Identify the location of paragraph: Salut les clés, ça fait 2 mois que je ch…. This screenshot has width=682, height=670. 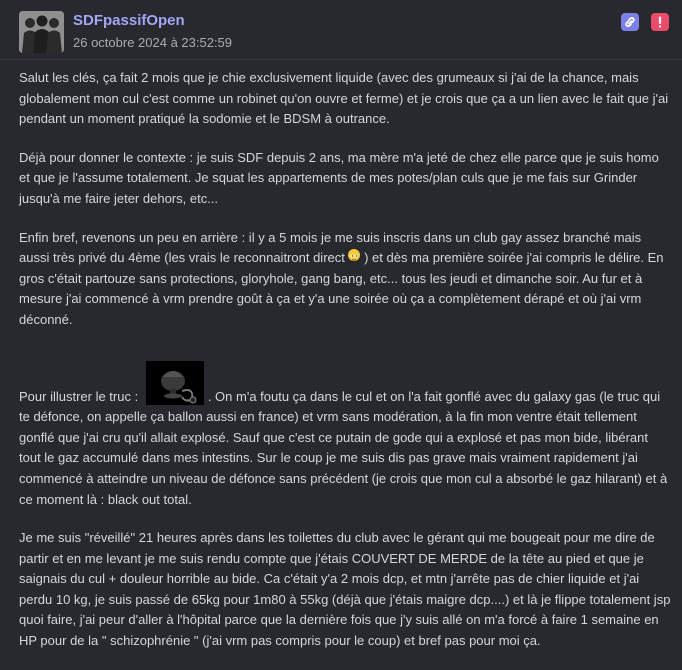
(344, 98).